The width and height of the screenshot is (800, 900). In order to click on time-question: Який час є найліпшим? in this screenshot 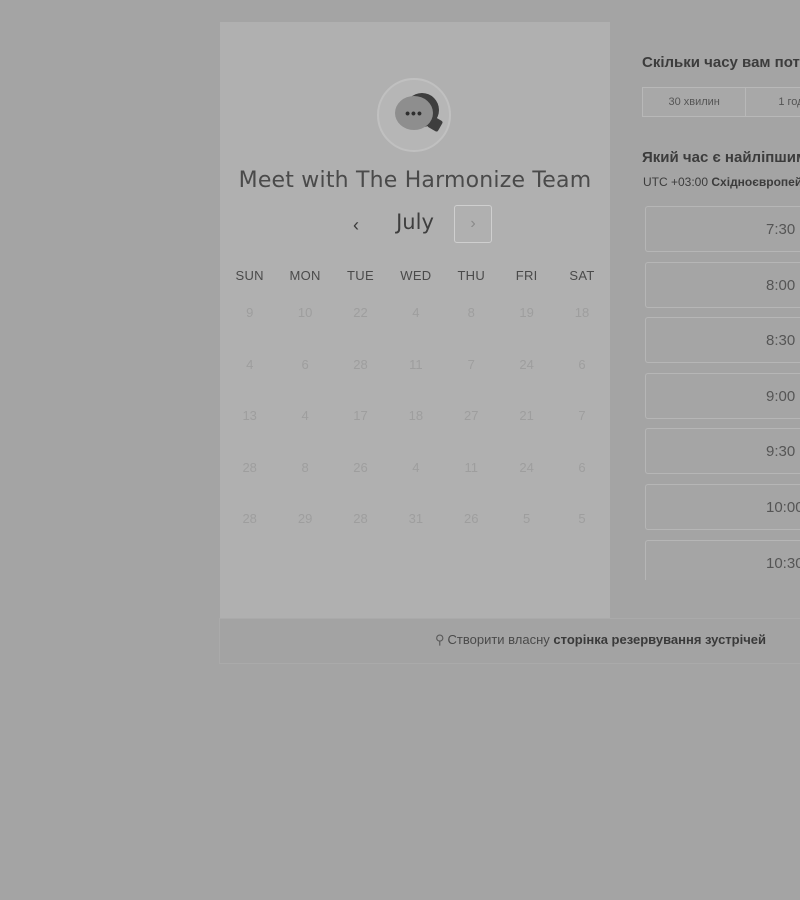, I will do `click(721, 157)`.